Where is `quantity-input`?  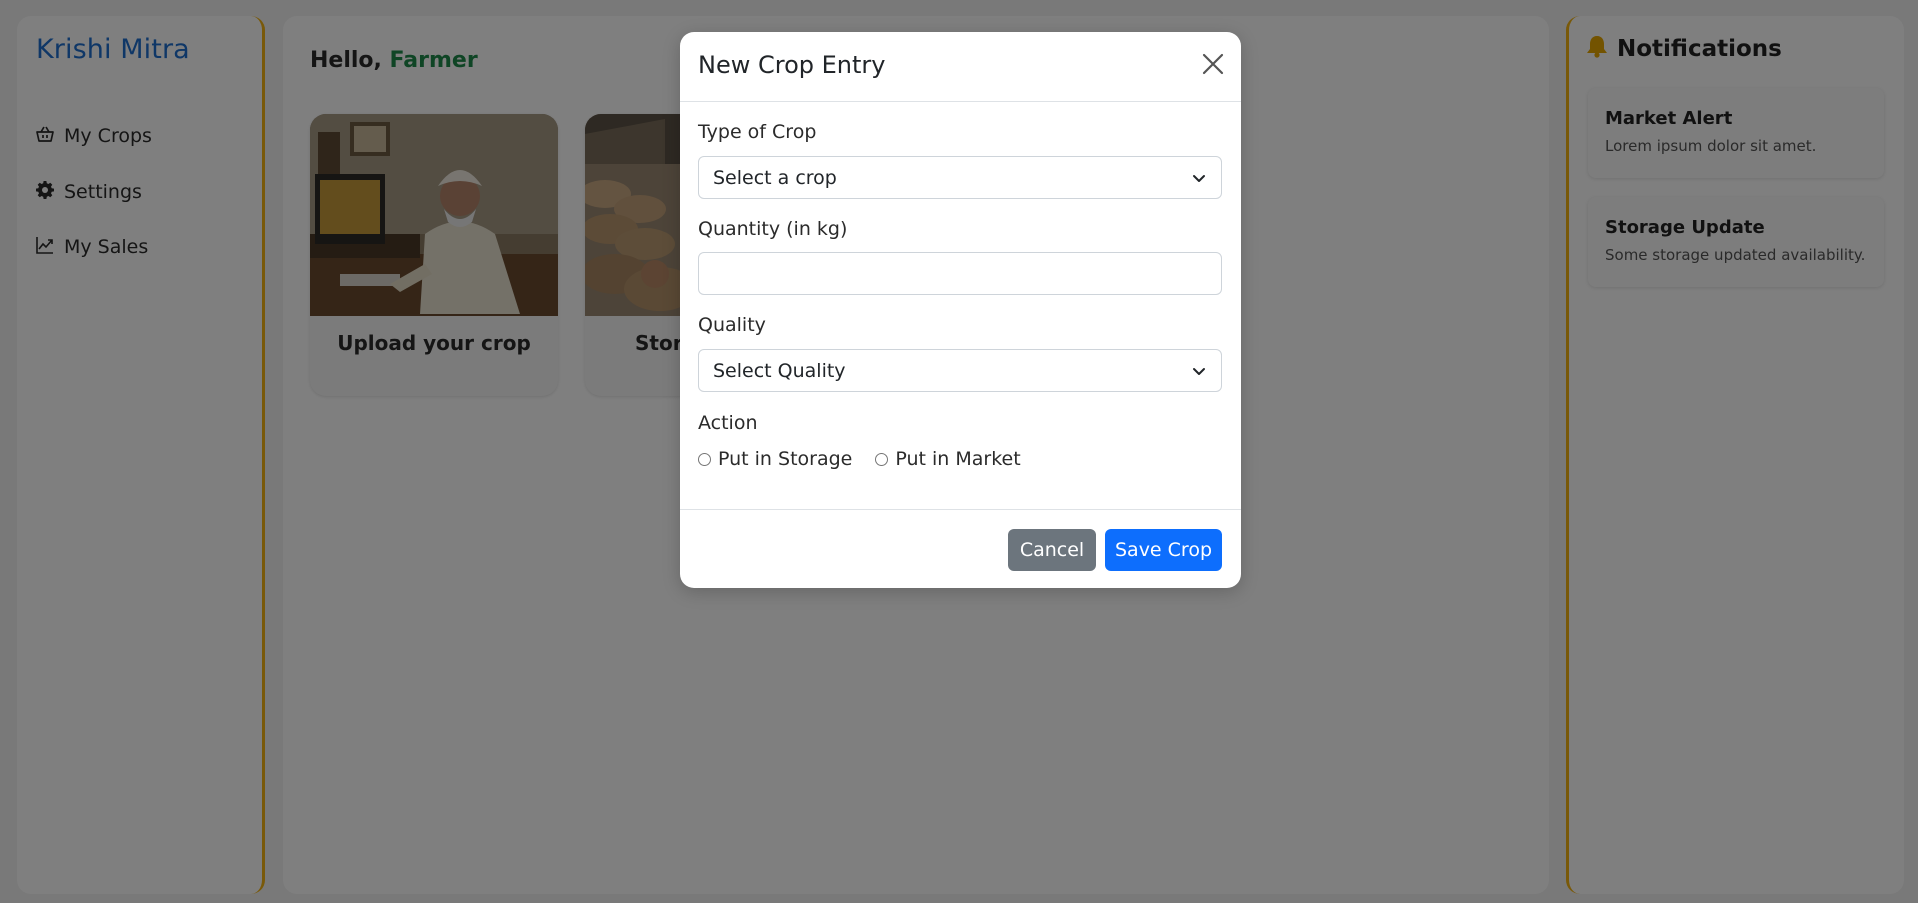 quantity-input is located at coordinates (960, 273).